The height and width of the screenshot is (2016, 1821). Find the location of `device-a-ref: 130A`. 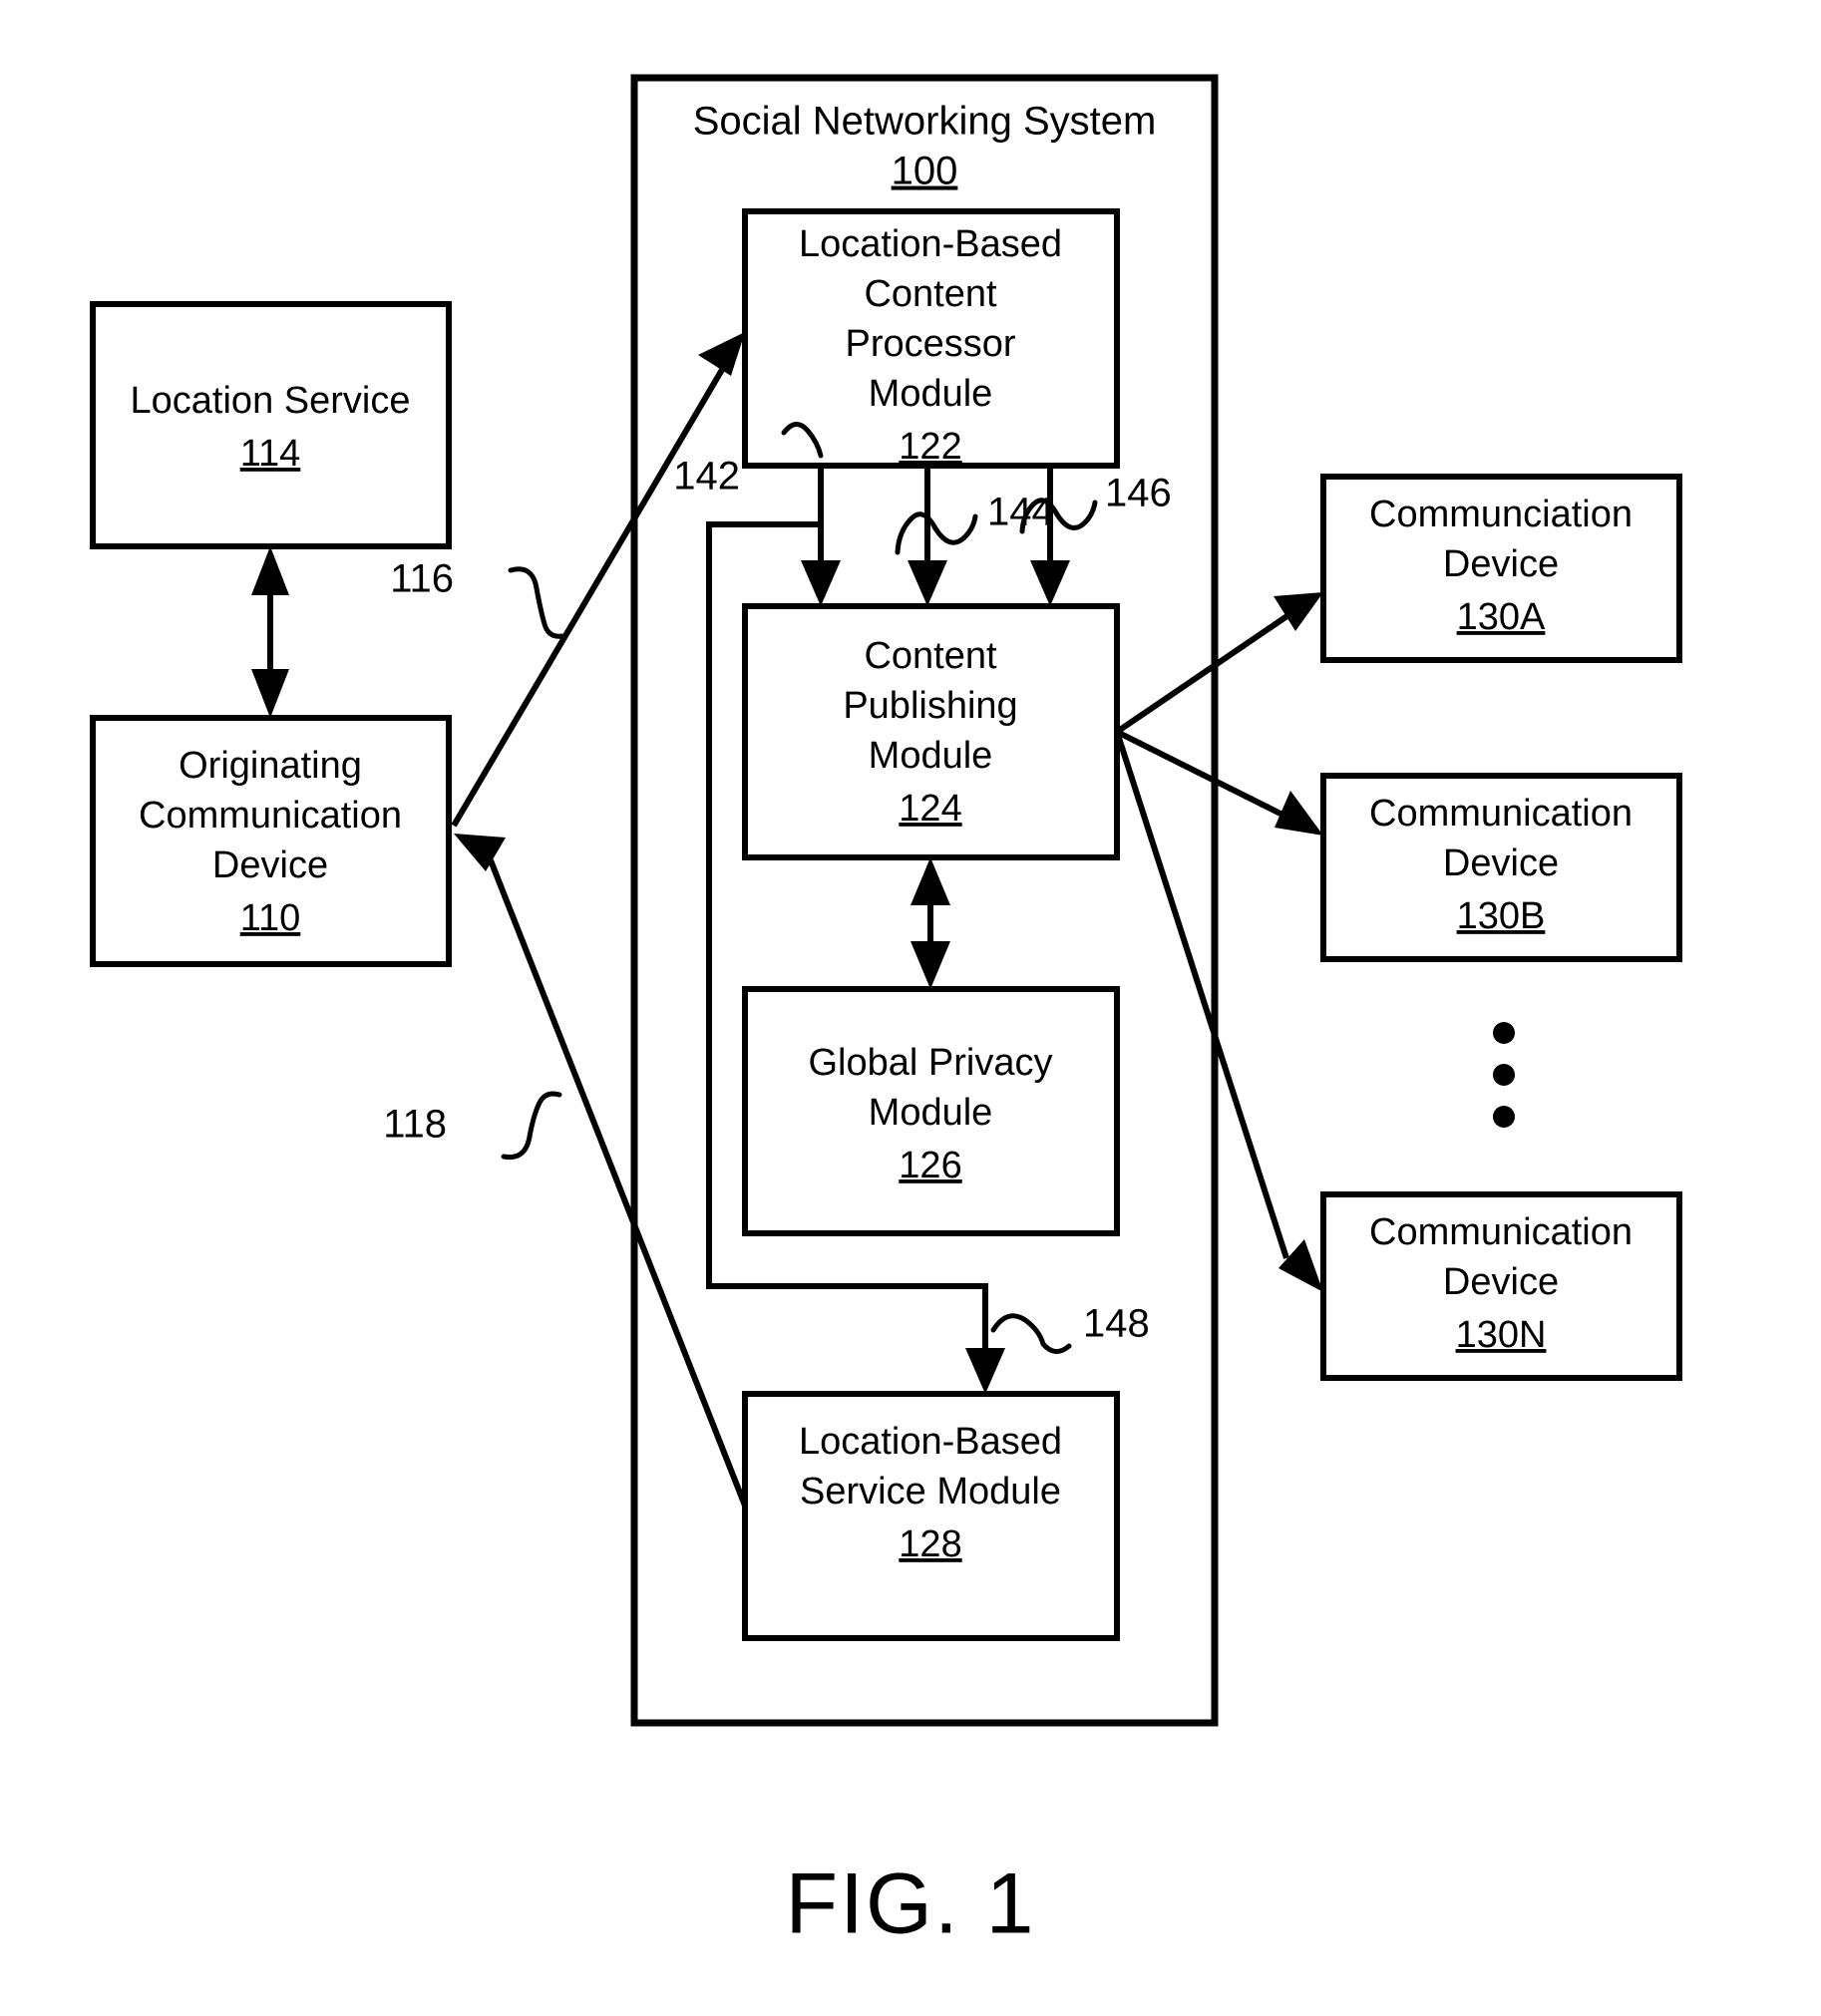

device-a-ref: 130A is located at coordinates (1502, 617).